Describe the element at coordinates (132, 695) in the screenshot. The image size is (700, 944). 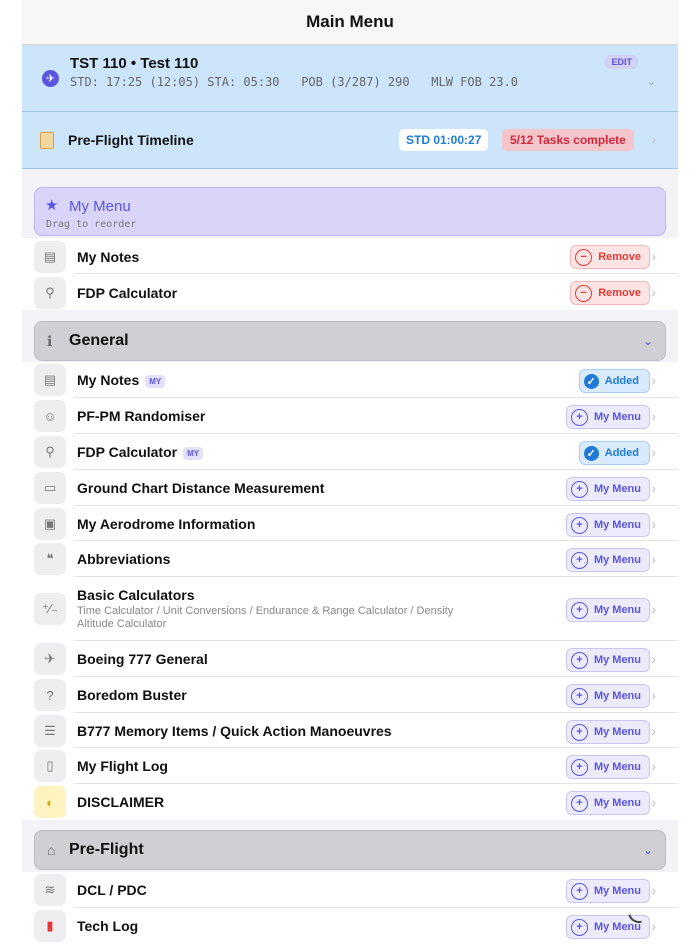
I see `item-label-text: Boredom Buster` at that location.